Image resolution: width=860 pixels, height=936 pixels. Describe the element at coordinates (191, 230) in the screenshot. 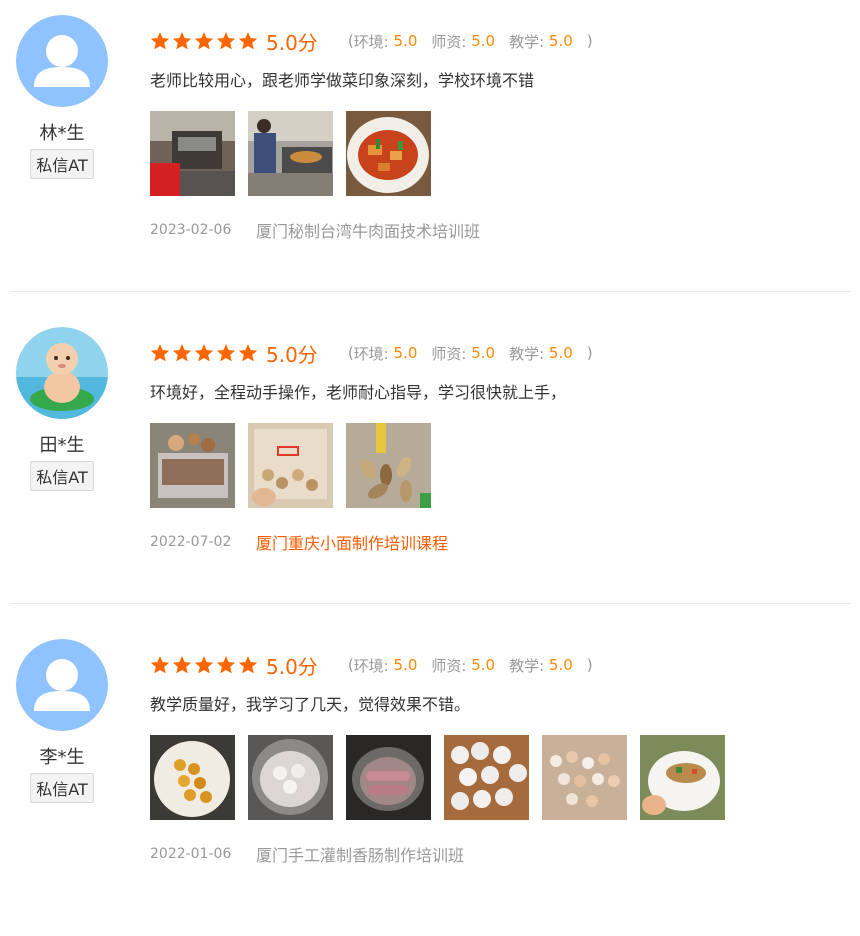

I see `review-date: 2023-02-06` at that location.